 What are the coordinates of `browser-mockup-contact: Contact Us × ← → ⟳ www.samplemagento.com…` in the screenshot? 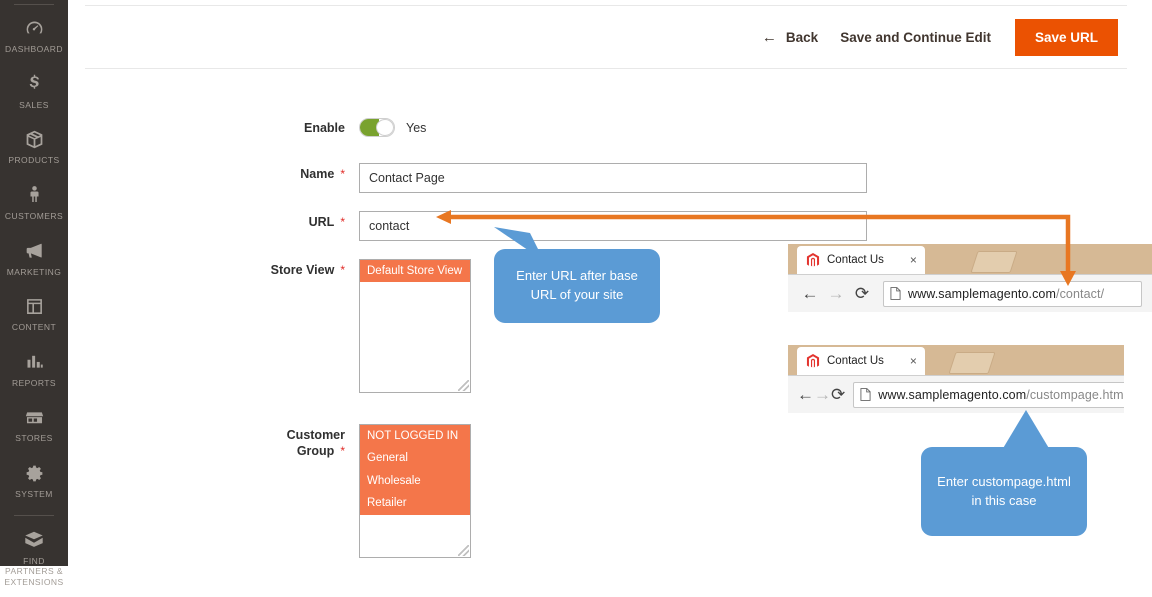 It's located at (970, 279).